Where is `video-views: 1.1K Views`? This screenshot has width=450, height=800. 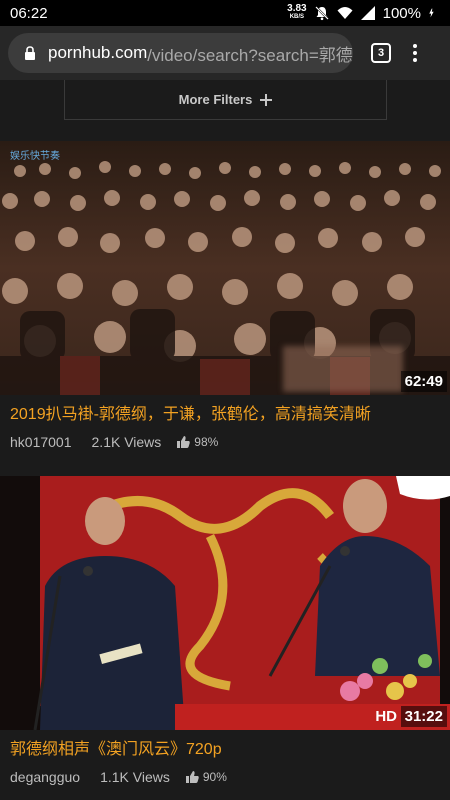
video-views: 1.1K Views is located at coordinates (135, 777).